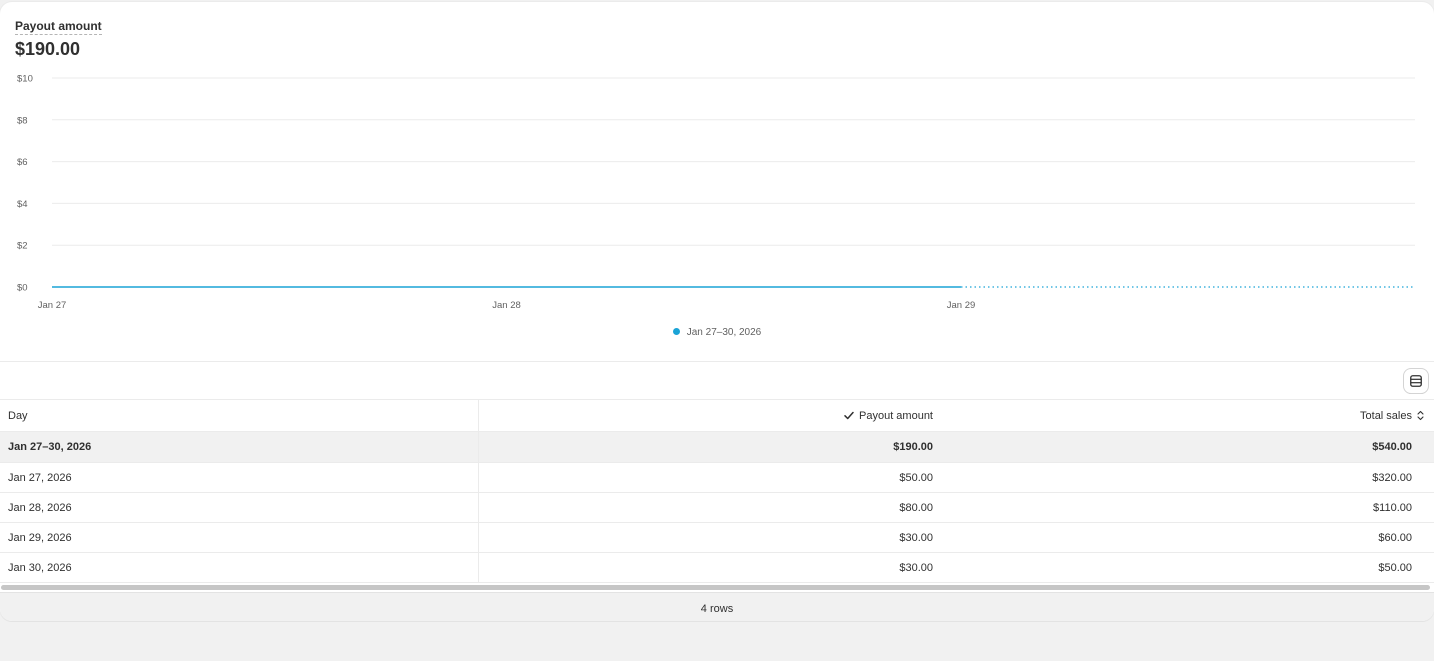  Describe the element at coordinates (1187, 537) in the screenshot. I see `row-sales: $60.00` at that location.